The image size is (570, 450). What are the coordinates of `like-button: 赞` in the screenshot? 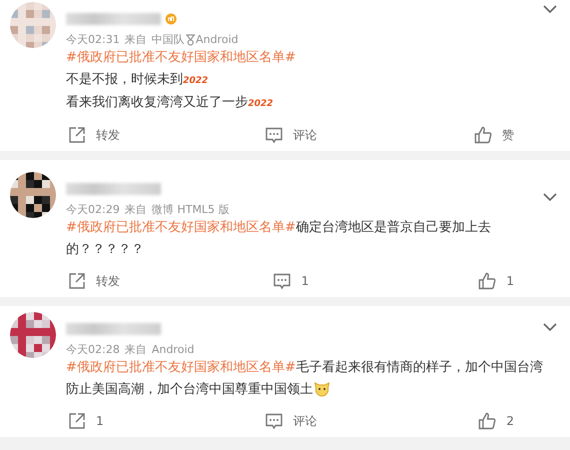 It's located at (508, 135).